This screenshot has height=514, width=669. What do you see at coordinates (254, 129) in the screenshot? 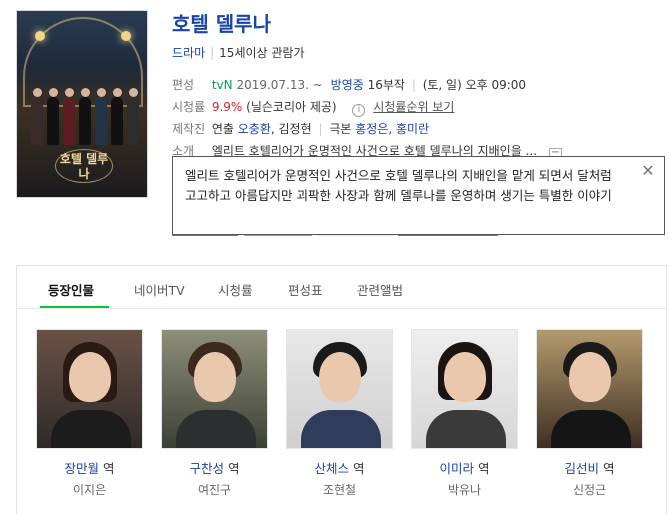
I see `director-link: 오충환` at bounding box center [254, 129].